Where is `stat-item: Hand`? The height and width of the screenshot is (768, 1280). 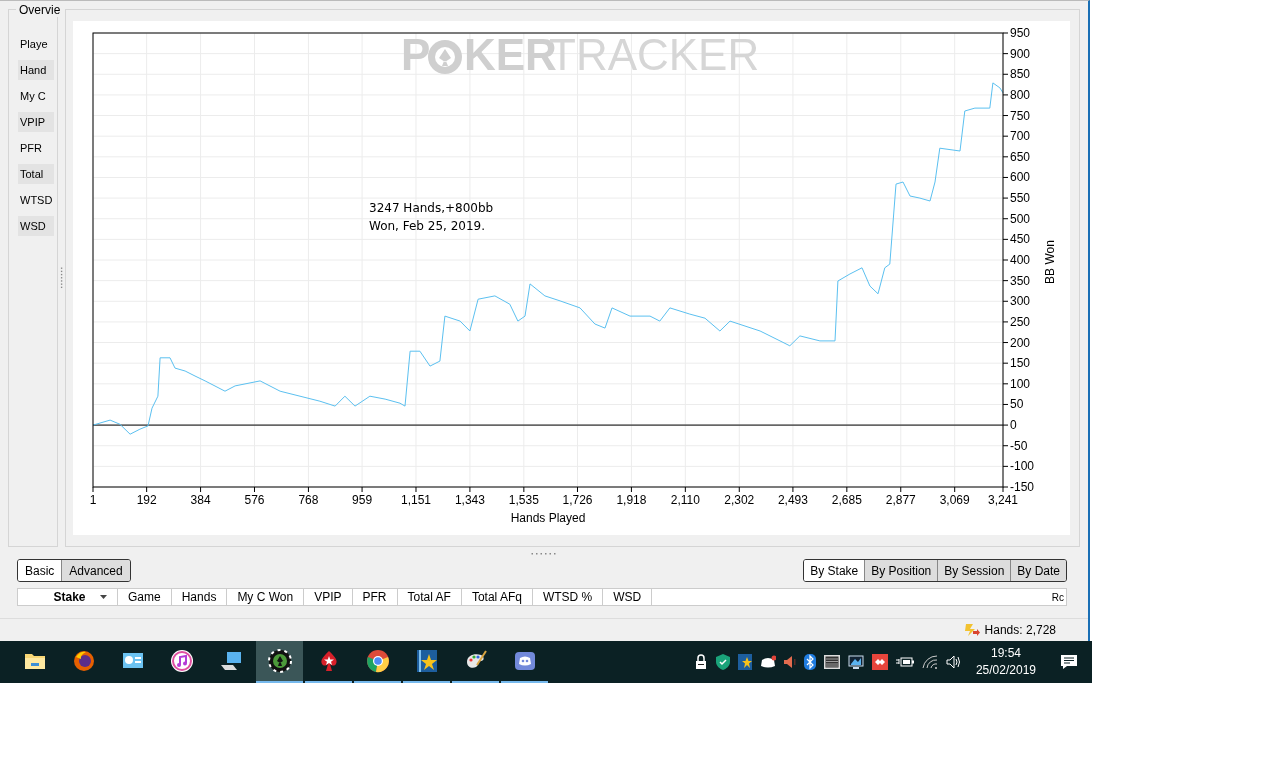 stat-item: Hand is located at coordinates (36, 70).